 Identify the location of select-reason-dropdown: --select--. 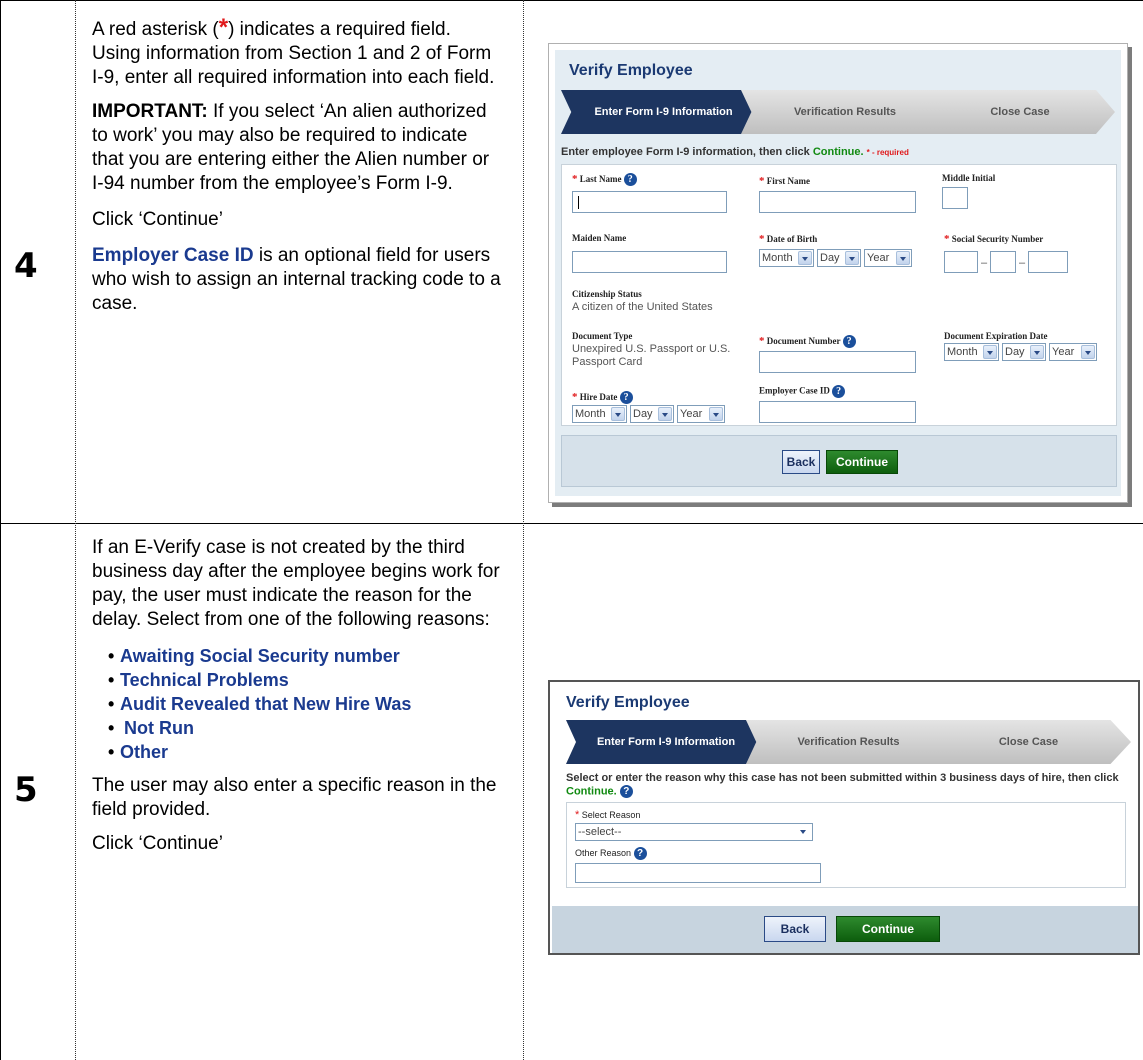
(694, 832).